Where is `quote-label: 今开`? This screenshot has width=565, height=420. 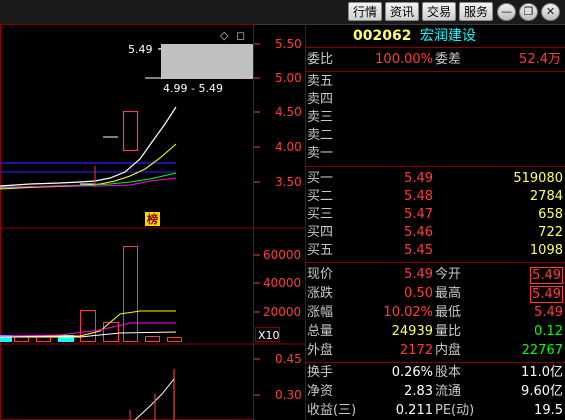 quote-label: 今开 is located at coordinates (448, 274).